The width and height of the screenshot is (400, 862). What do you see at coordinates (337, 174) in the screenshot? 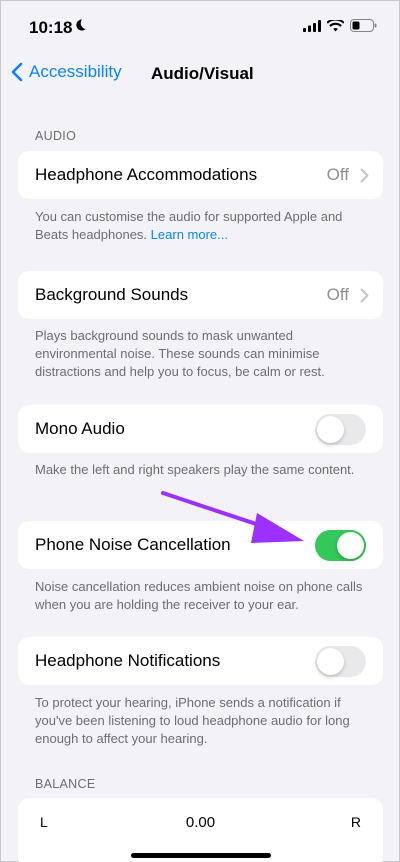
I see `headphone-accommodations-value: Off` at bounding box center [337, 174].